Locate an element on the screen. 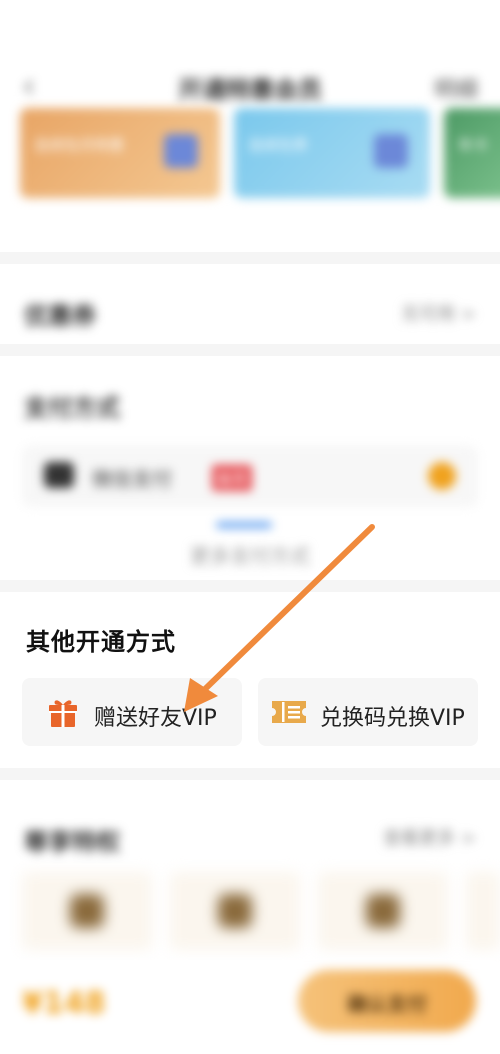  ticket-icon is located at coordinates (289, 714).